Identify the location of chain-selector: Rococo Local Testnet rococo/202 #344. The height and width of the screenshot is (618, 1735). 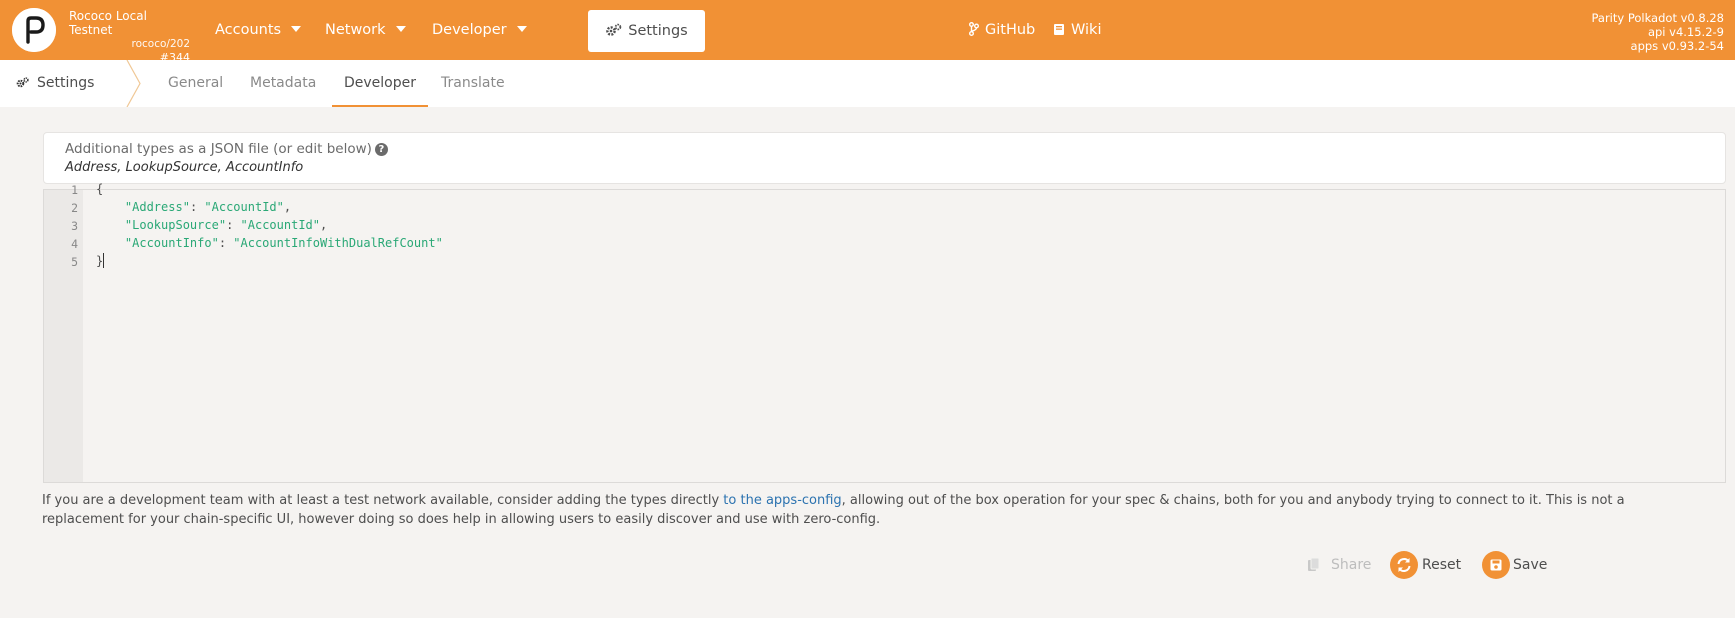
(129, 37).